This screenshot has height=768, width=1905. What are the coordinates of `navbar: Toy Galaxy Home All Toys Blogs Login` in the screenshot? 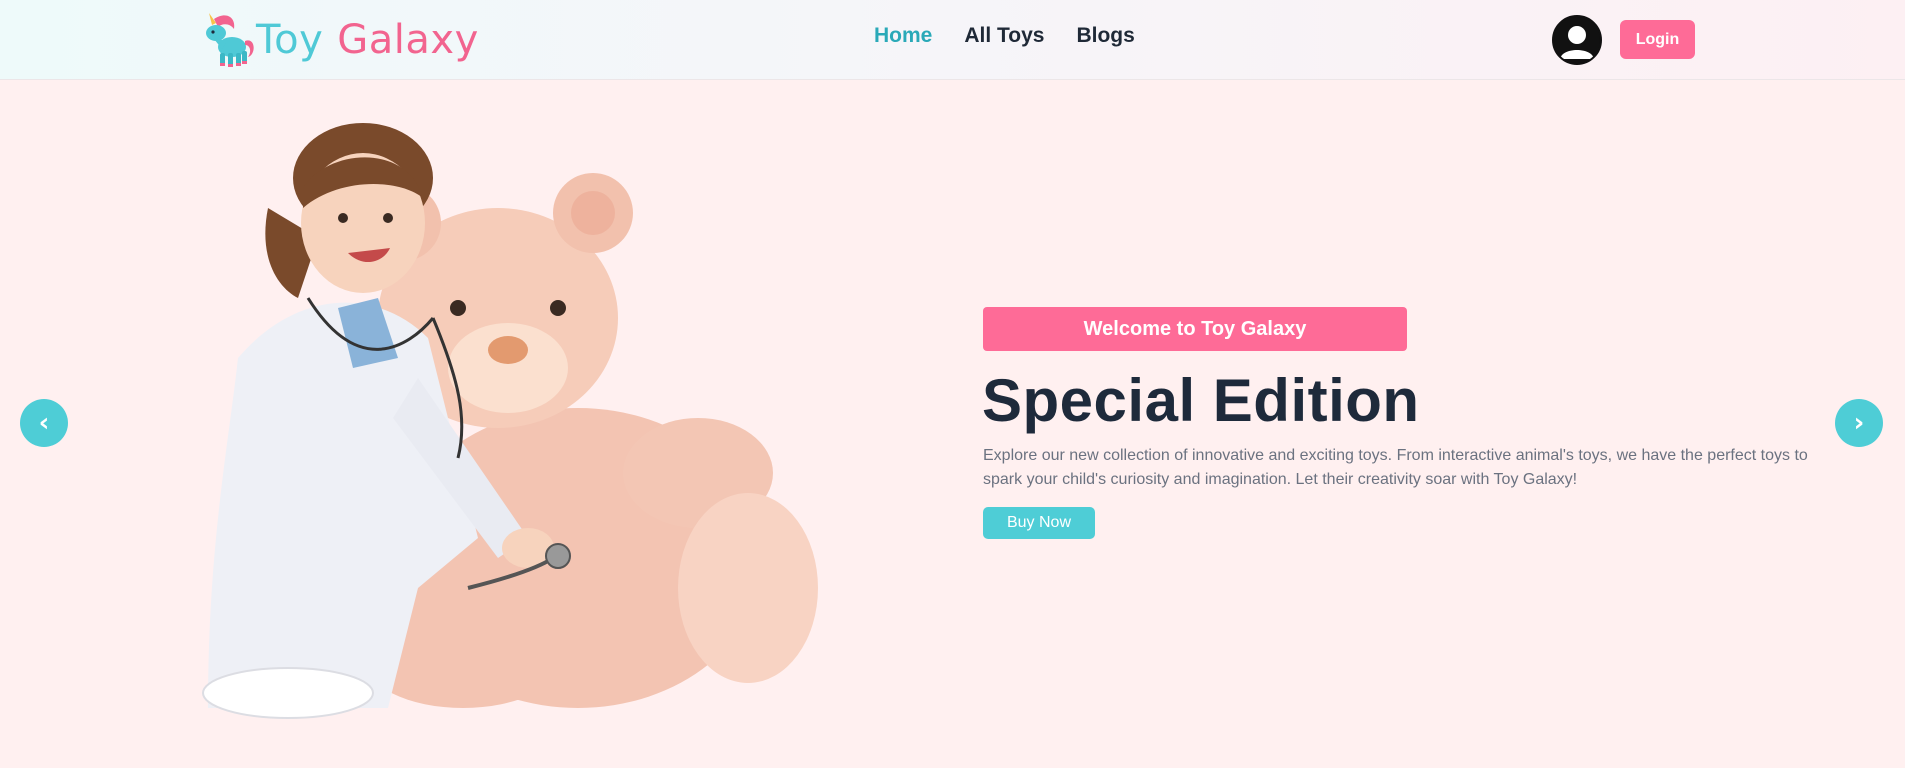 It's located at (952, 40).